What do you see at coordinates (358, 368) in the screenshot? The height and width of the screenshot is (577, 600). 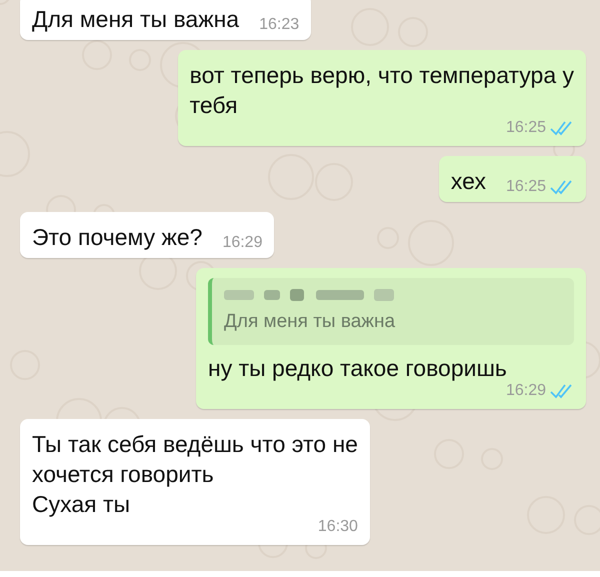 I see `message-text: ну ты редко такое говоришь` at bounding box center [358, 368].